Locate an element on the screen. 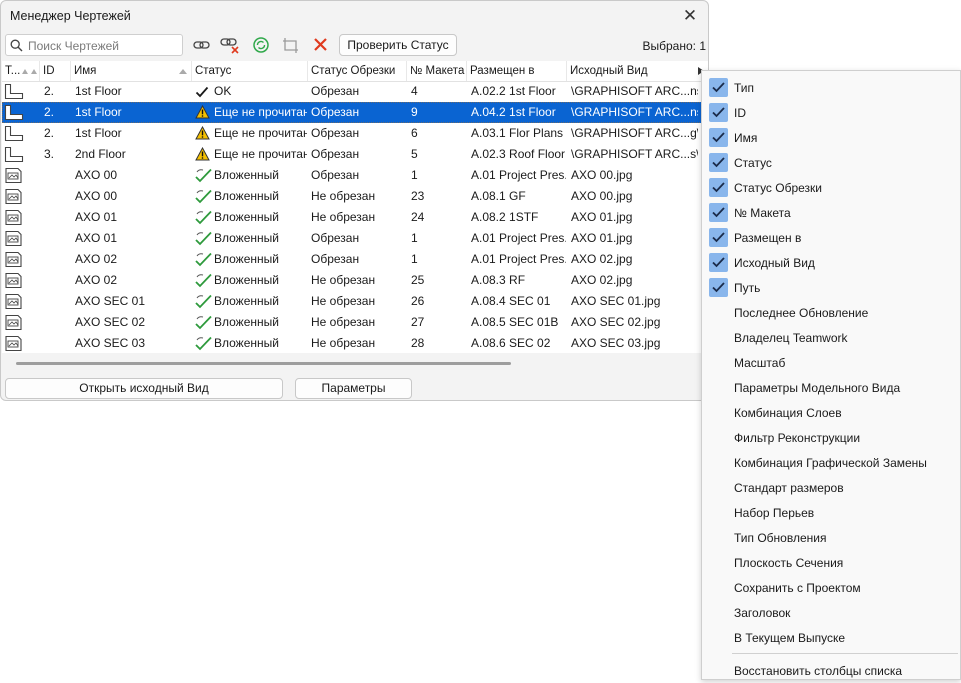 This screenshot has width=961, height=683. horizontal-scrollbar is located at coordinates (263, 363).